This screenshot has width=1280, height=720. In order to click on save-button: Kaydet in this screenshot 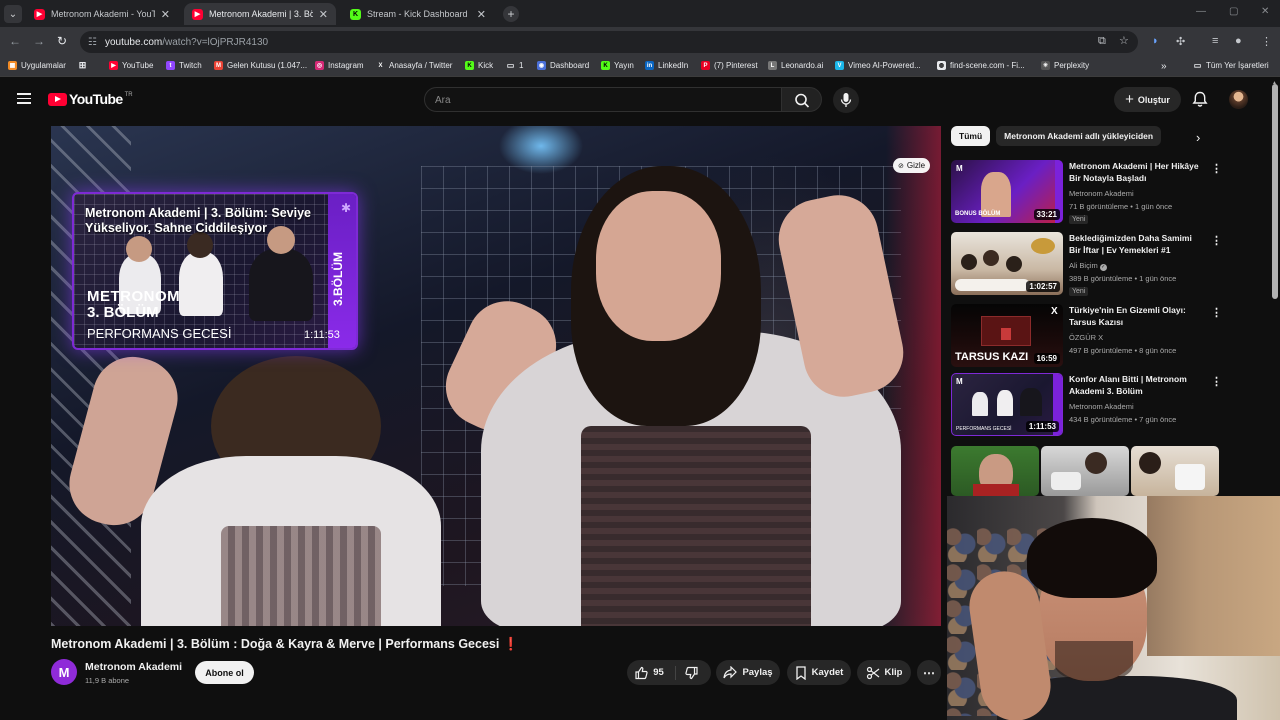, I will do `click(819, 672)`.